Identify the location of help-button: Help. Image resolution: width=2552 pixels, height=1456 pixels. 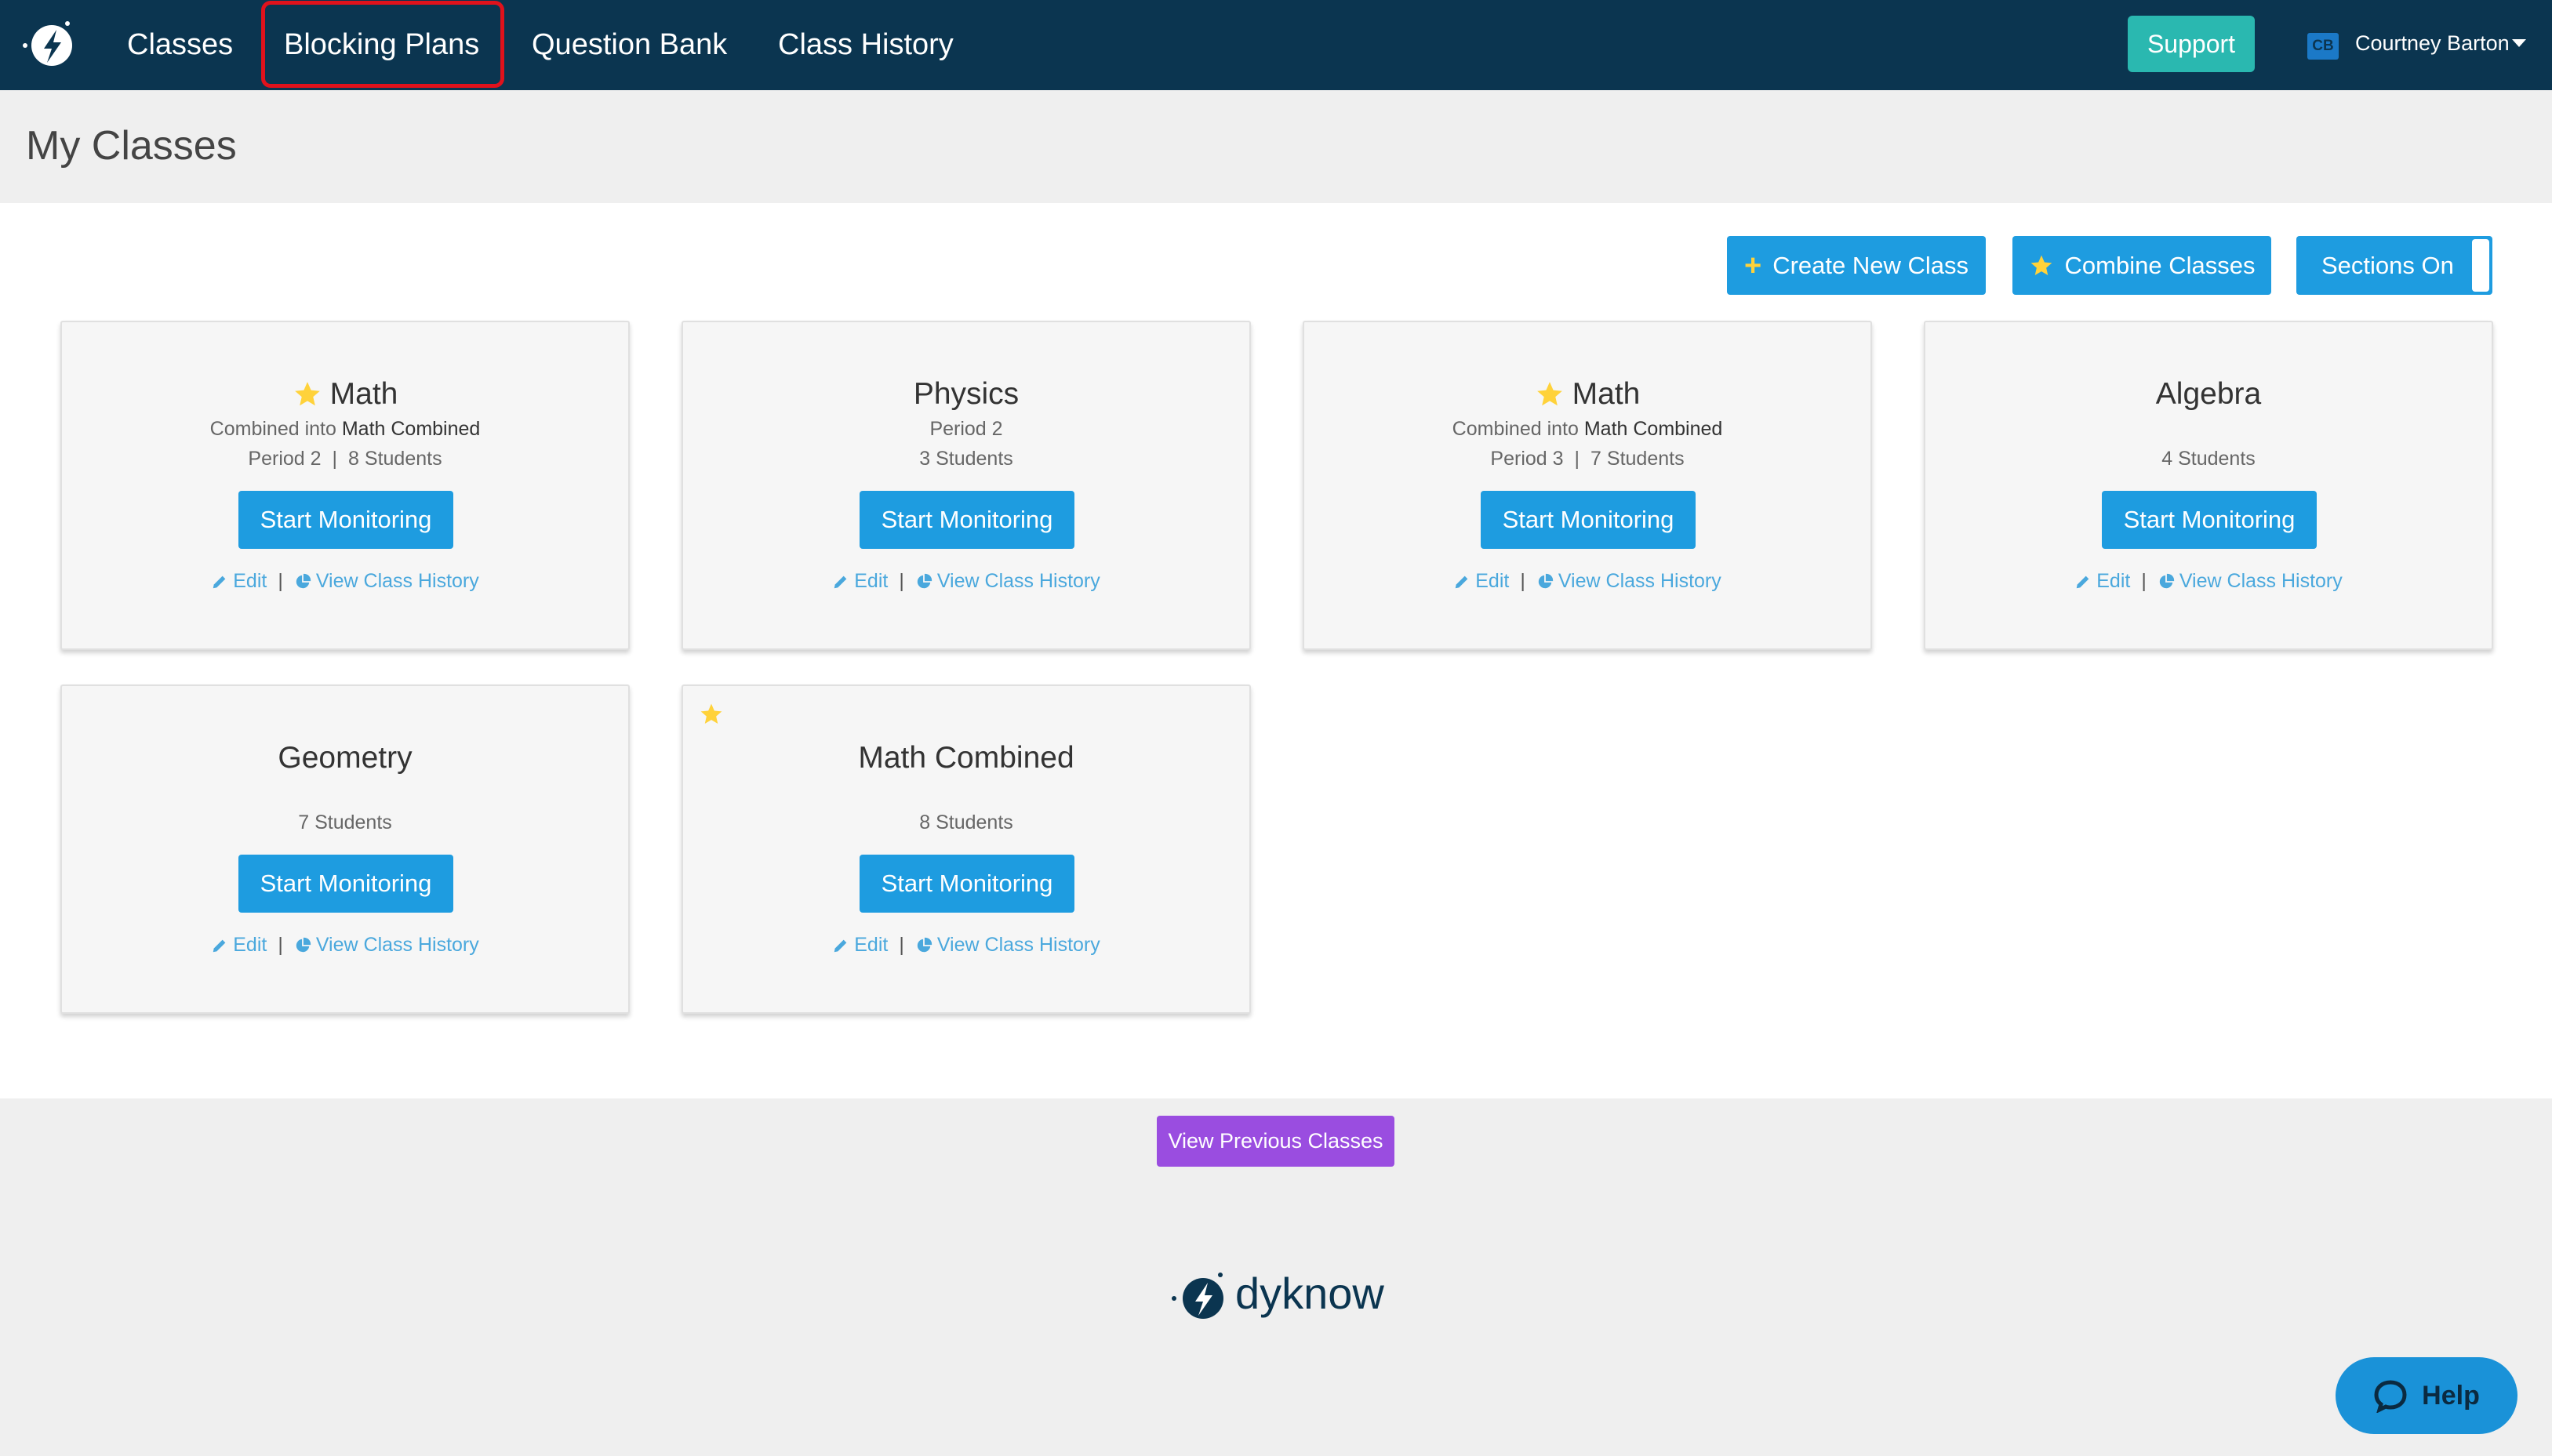
(2426, 1395).